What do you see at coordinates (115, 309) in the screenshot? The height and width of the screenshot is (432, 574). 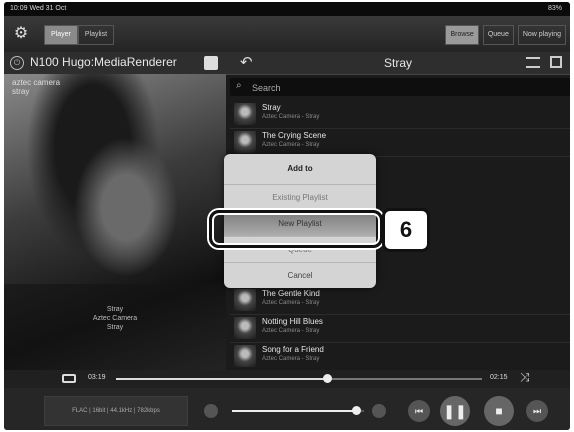 I see `now-playing-track: Stray` at bounding box center [115, 309].